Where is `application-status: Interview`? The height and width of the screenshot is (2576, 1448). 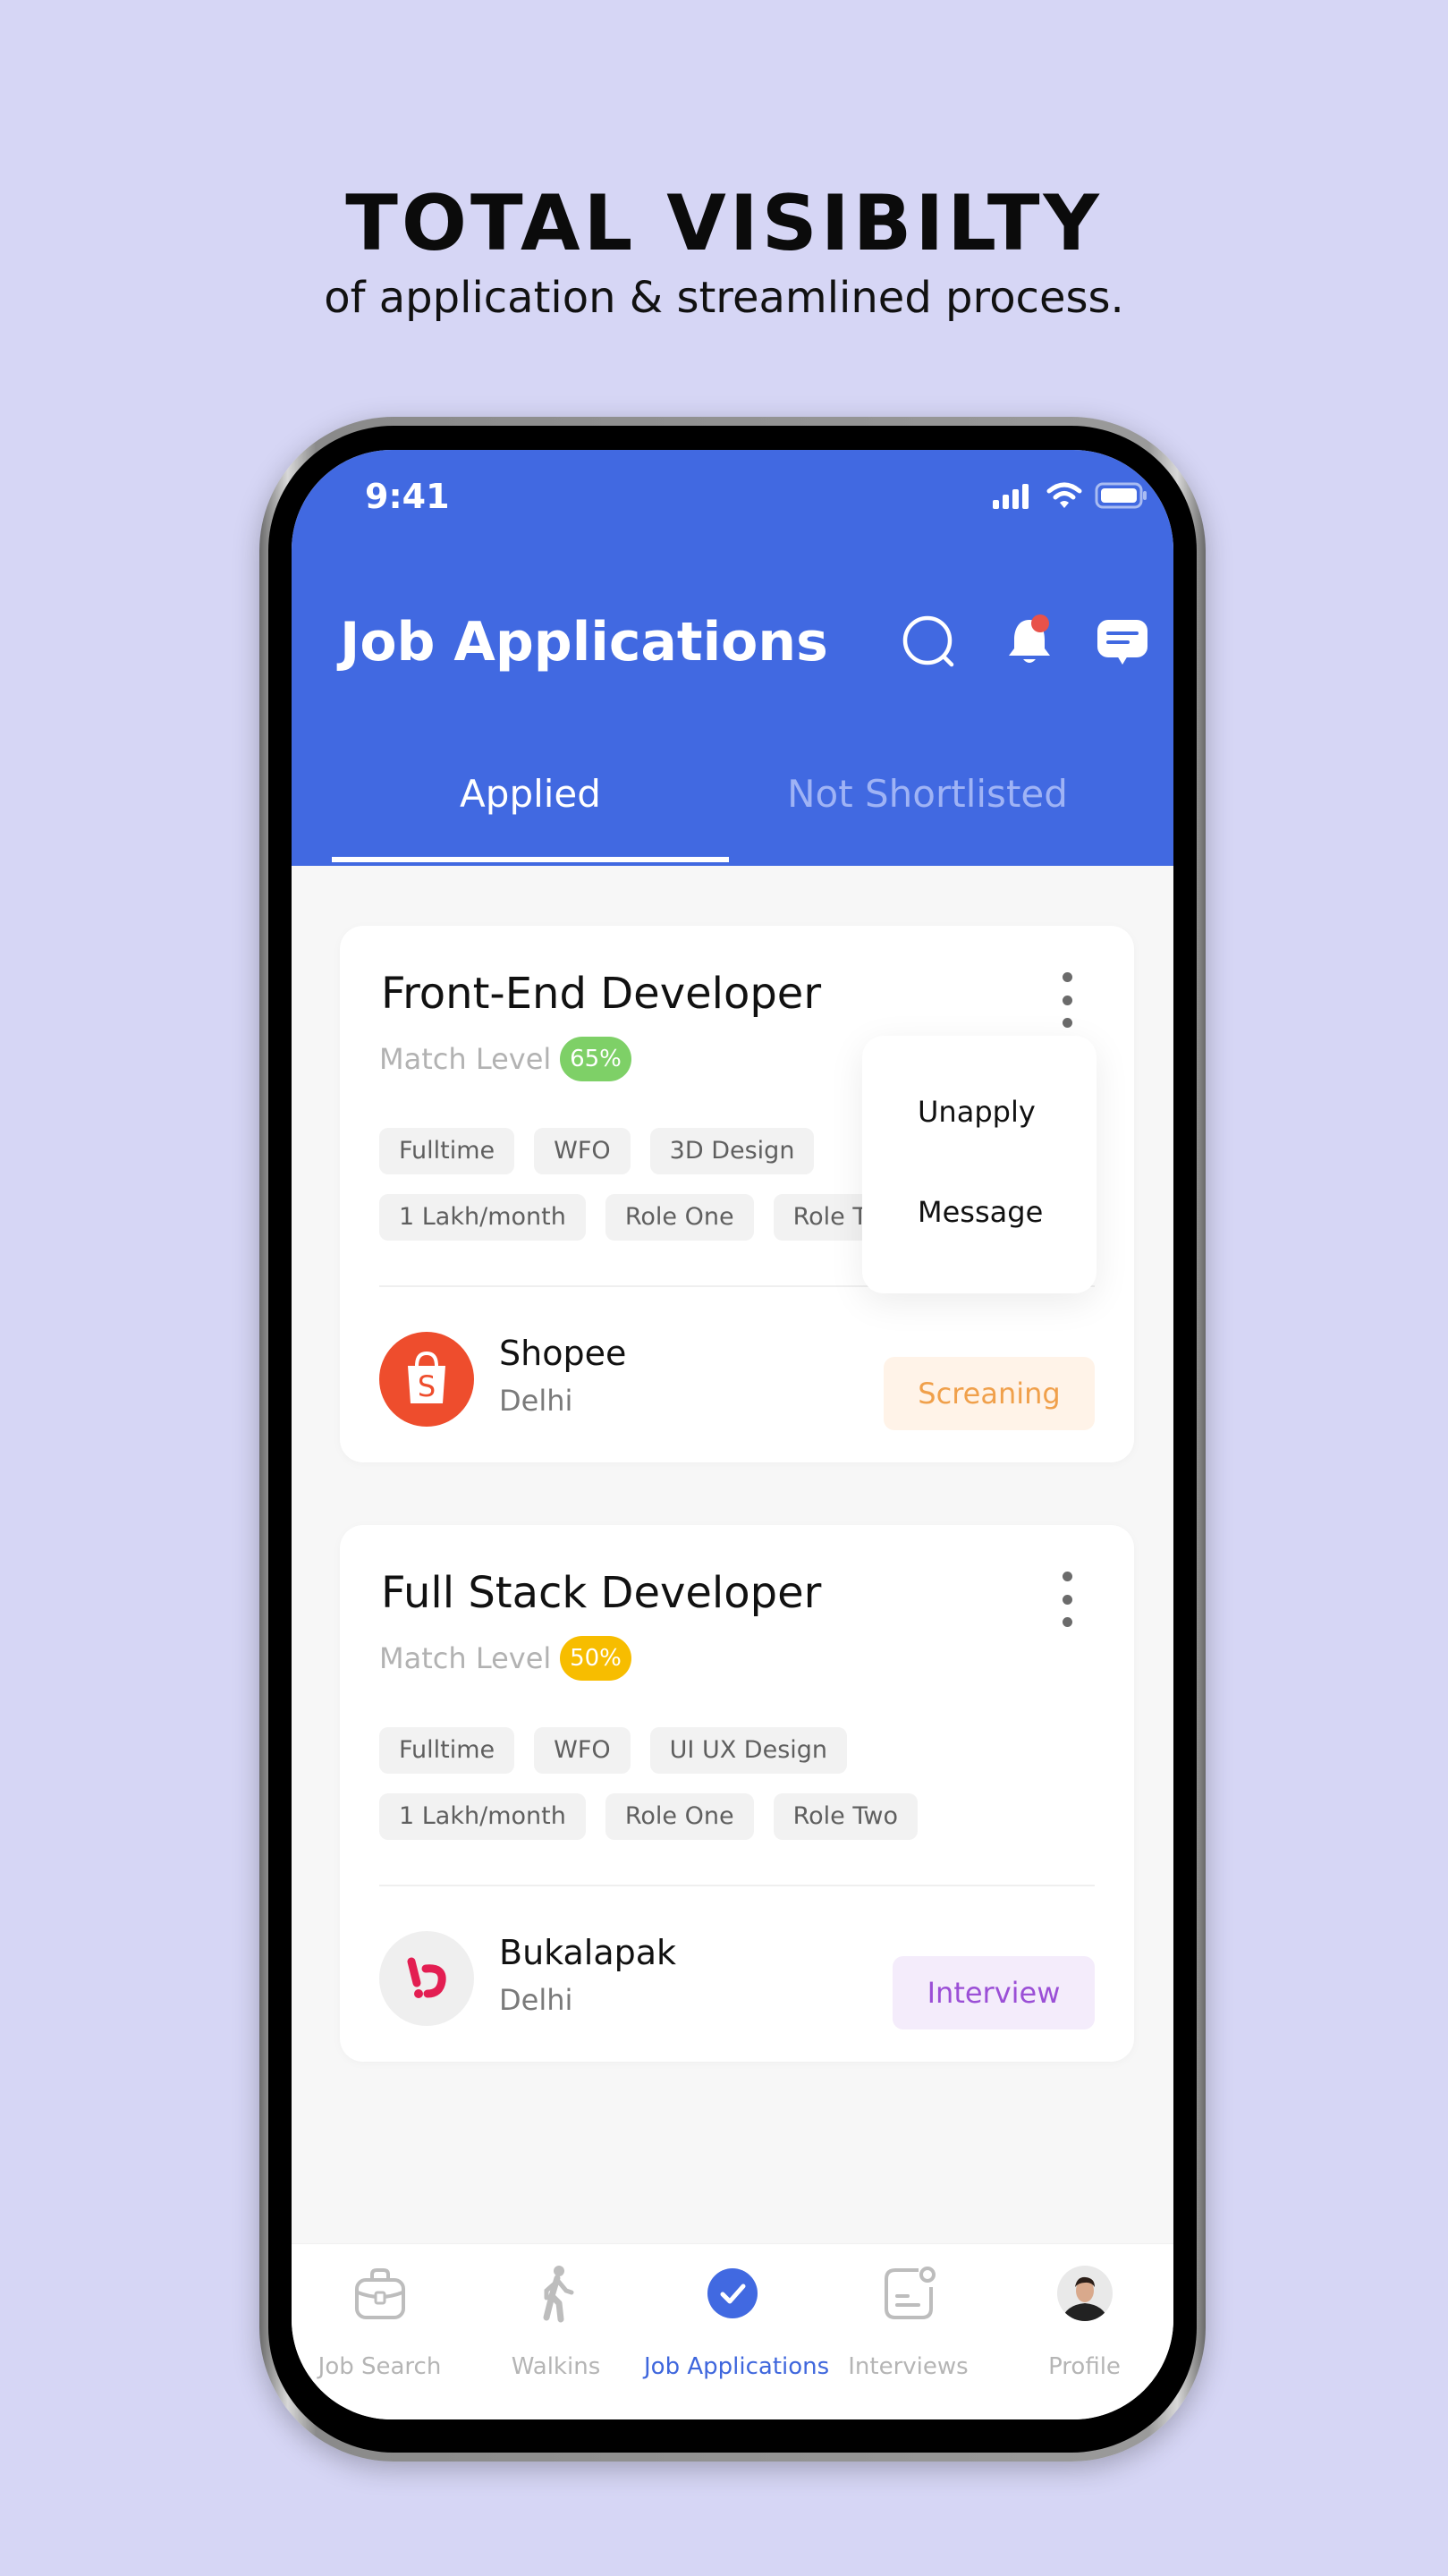
application-status: Interview is located at coordinates (994, 1992).